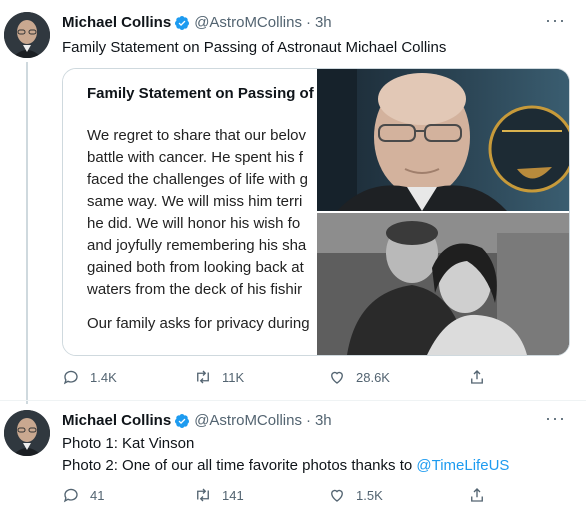  What do you see at coordinates (373, 377) in the screenshot?
I see `like-count: 28.6K` at bounding box center [373, 377].